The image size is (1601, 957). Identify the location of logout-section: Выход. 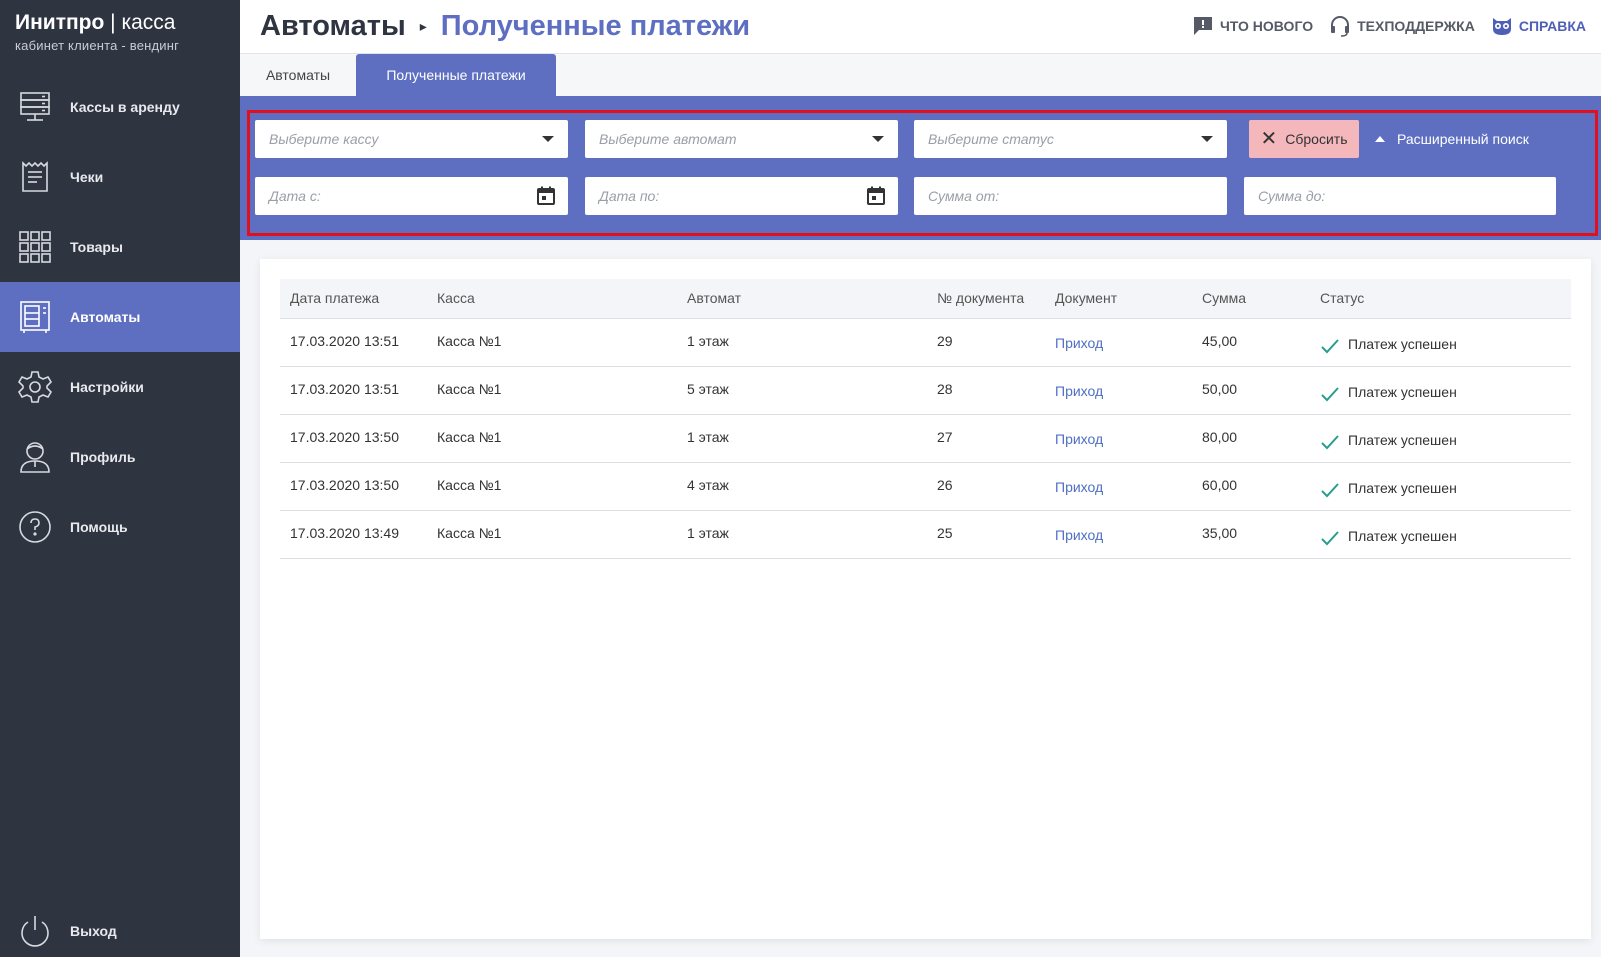
(120, 926).